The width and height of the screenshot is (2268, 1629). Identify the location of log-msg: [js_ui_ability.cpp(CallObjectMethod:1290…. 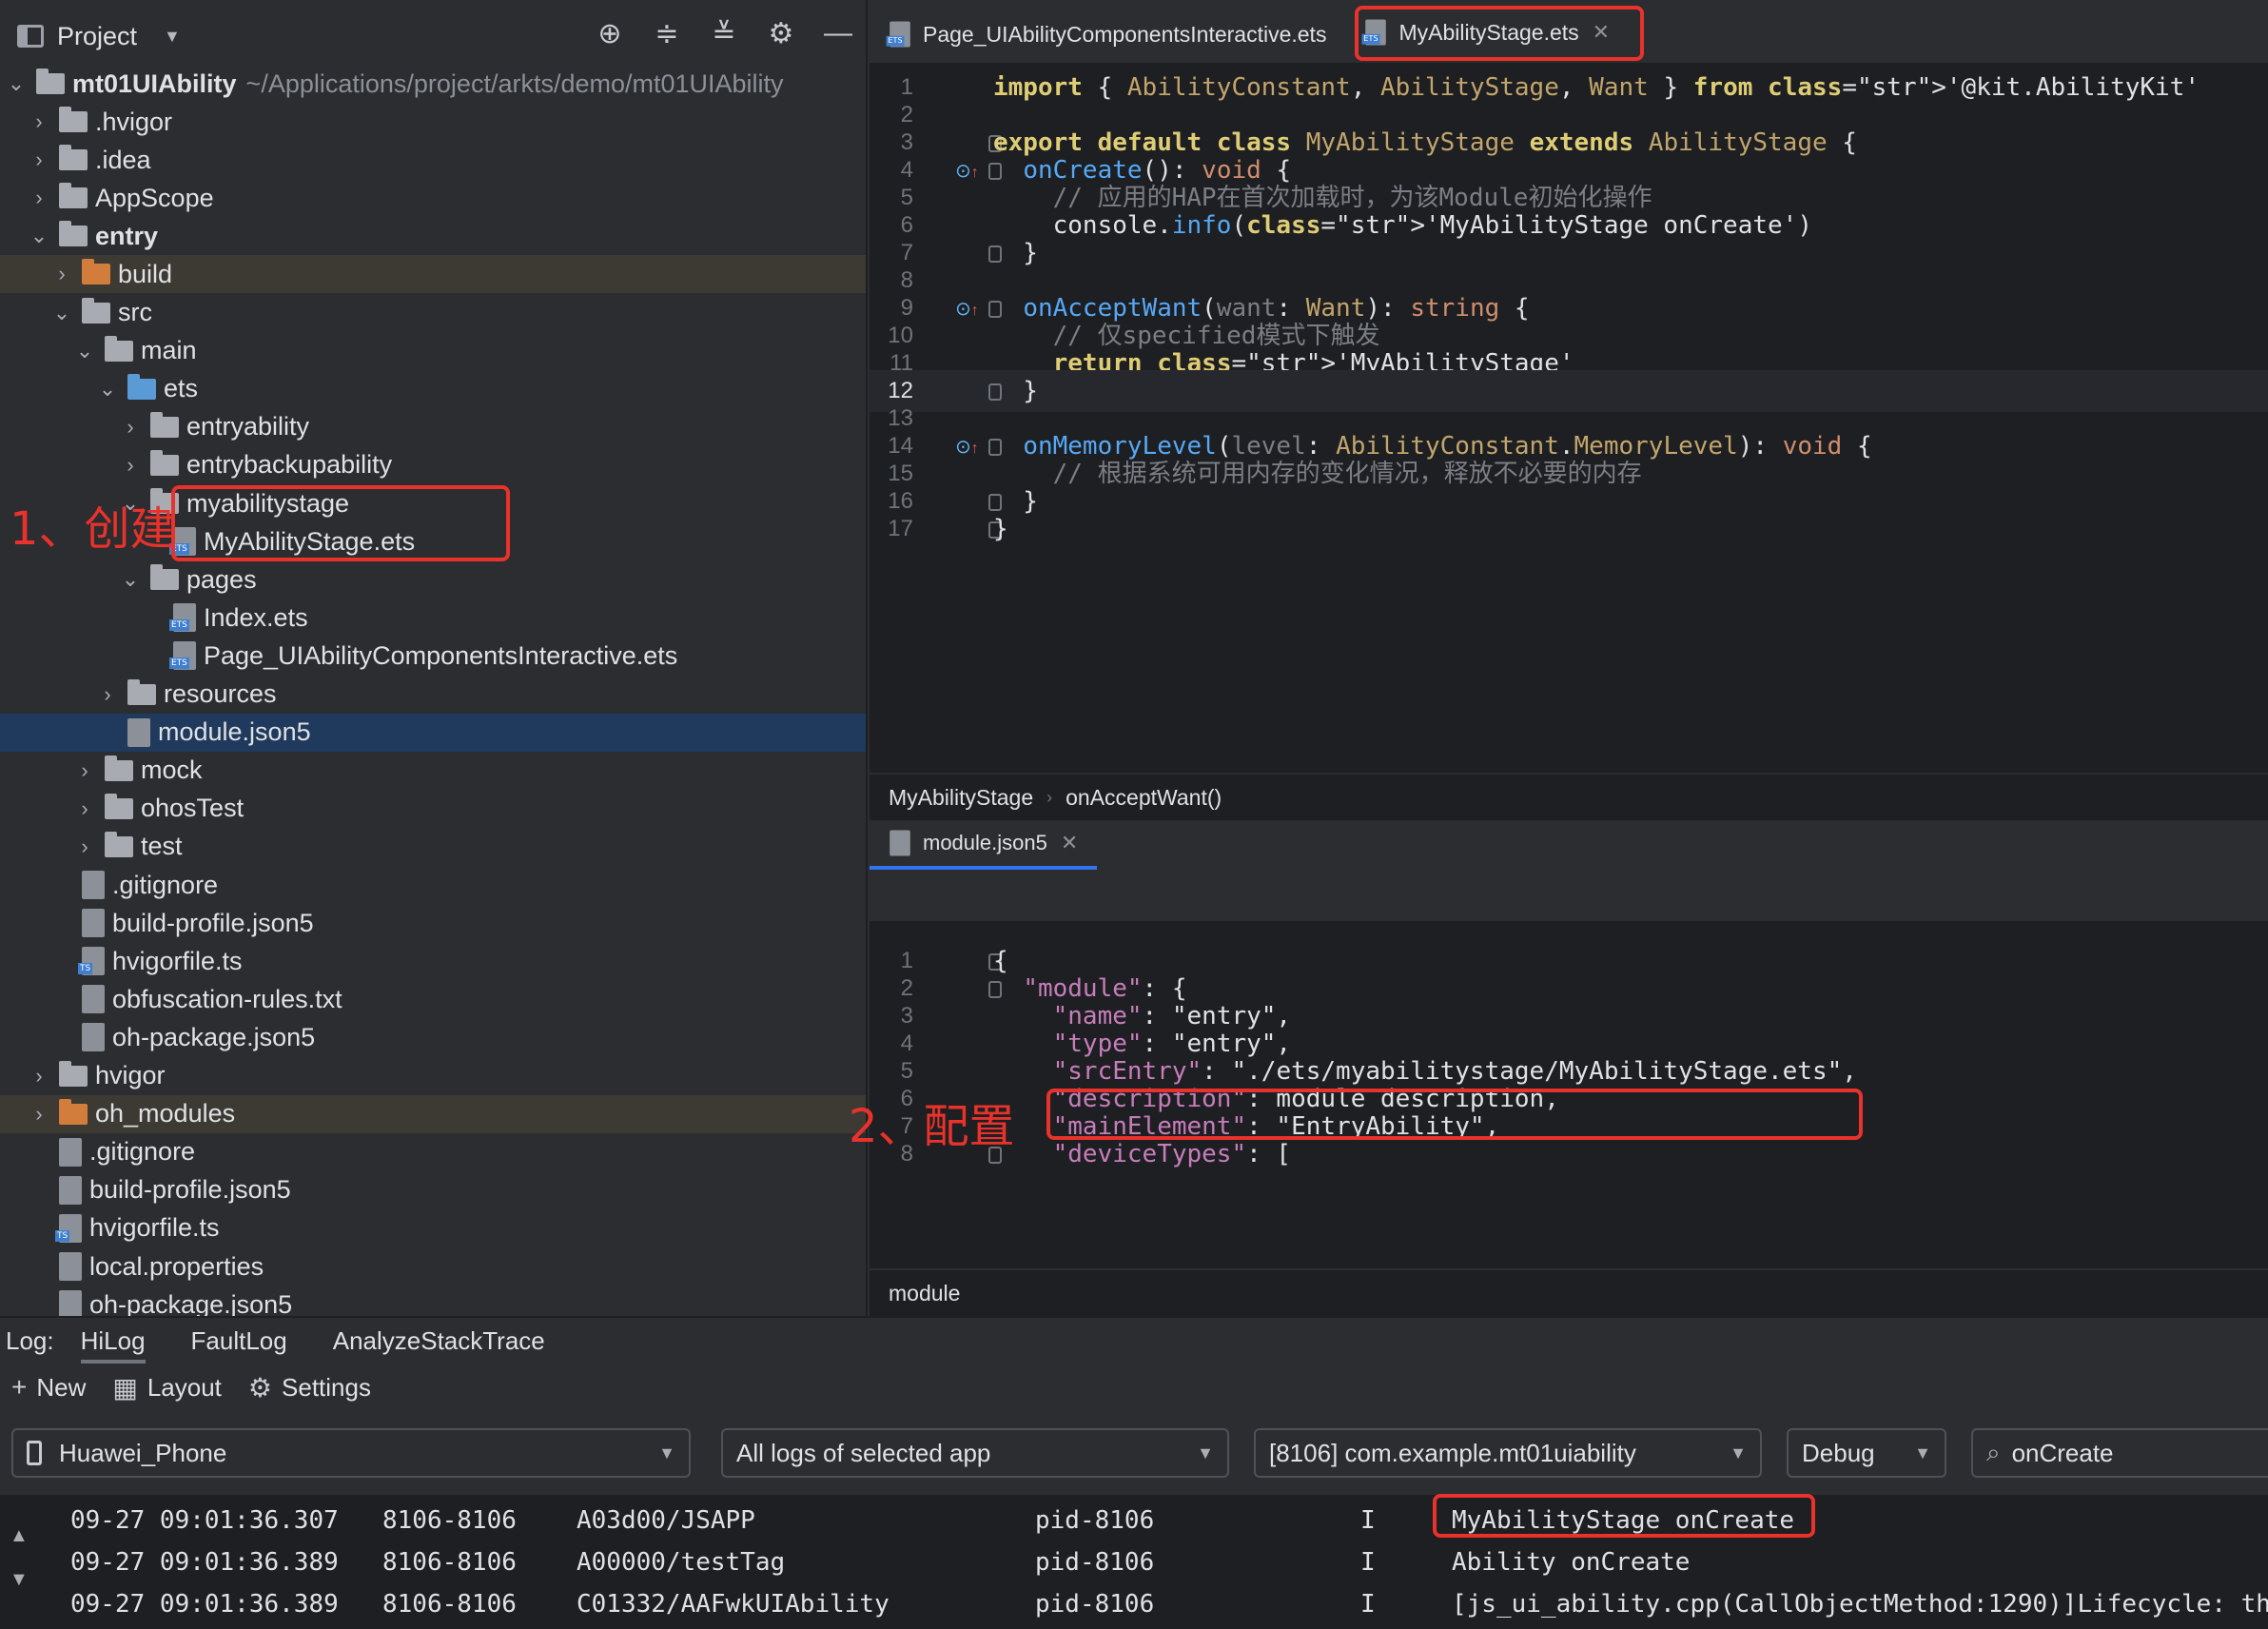
(1860, 1604).